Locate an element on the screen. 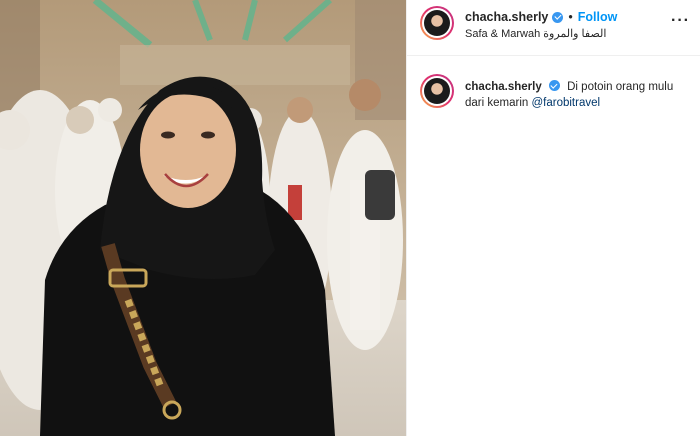 The image size is (700, 436). header-user-line: chacha.sherly • Follow is located at coordinates (541, 17).